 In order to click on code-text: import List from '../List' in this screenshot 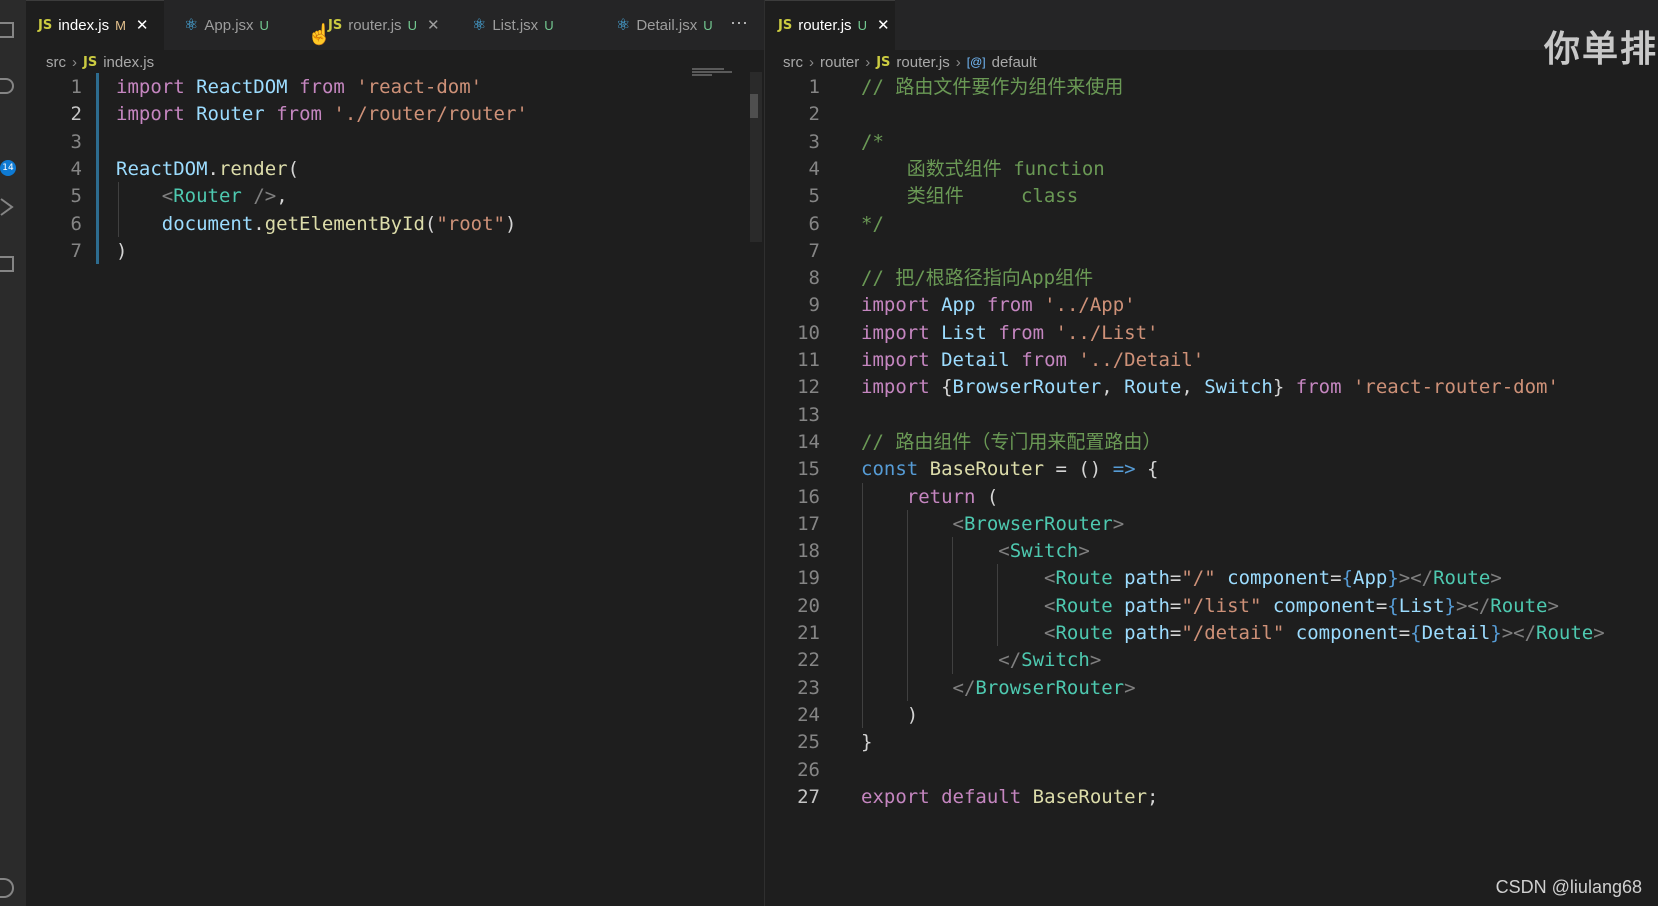, I will do `click(1010, 332)`.